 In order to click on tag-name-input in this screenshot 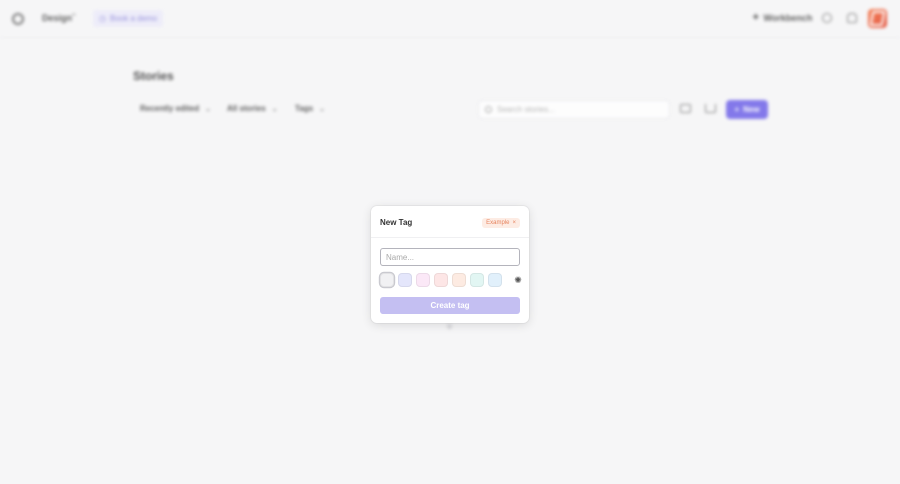, I will do `click(450, 257)`.